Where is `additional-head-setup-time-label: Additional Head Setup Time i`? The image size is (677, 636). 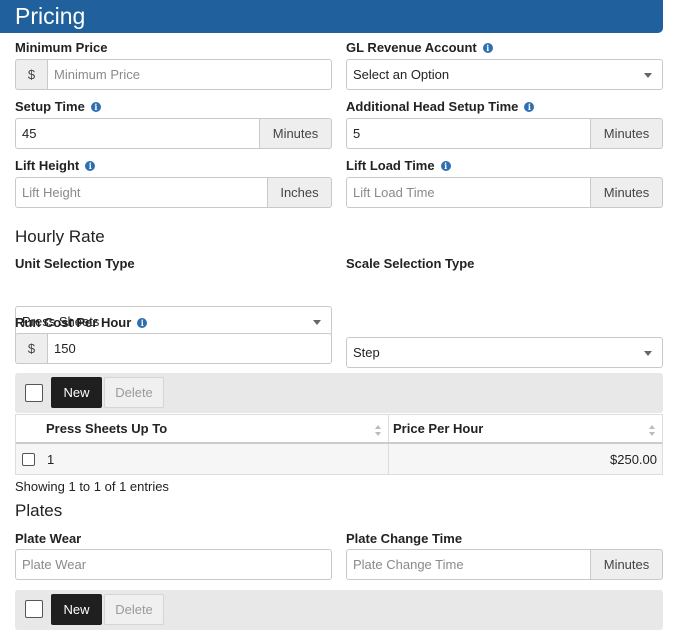
additional-head-setup-time-label: Additional Head Setup Time i is located at coordinates (440, 106).